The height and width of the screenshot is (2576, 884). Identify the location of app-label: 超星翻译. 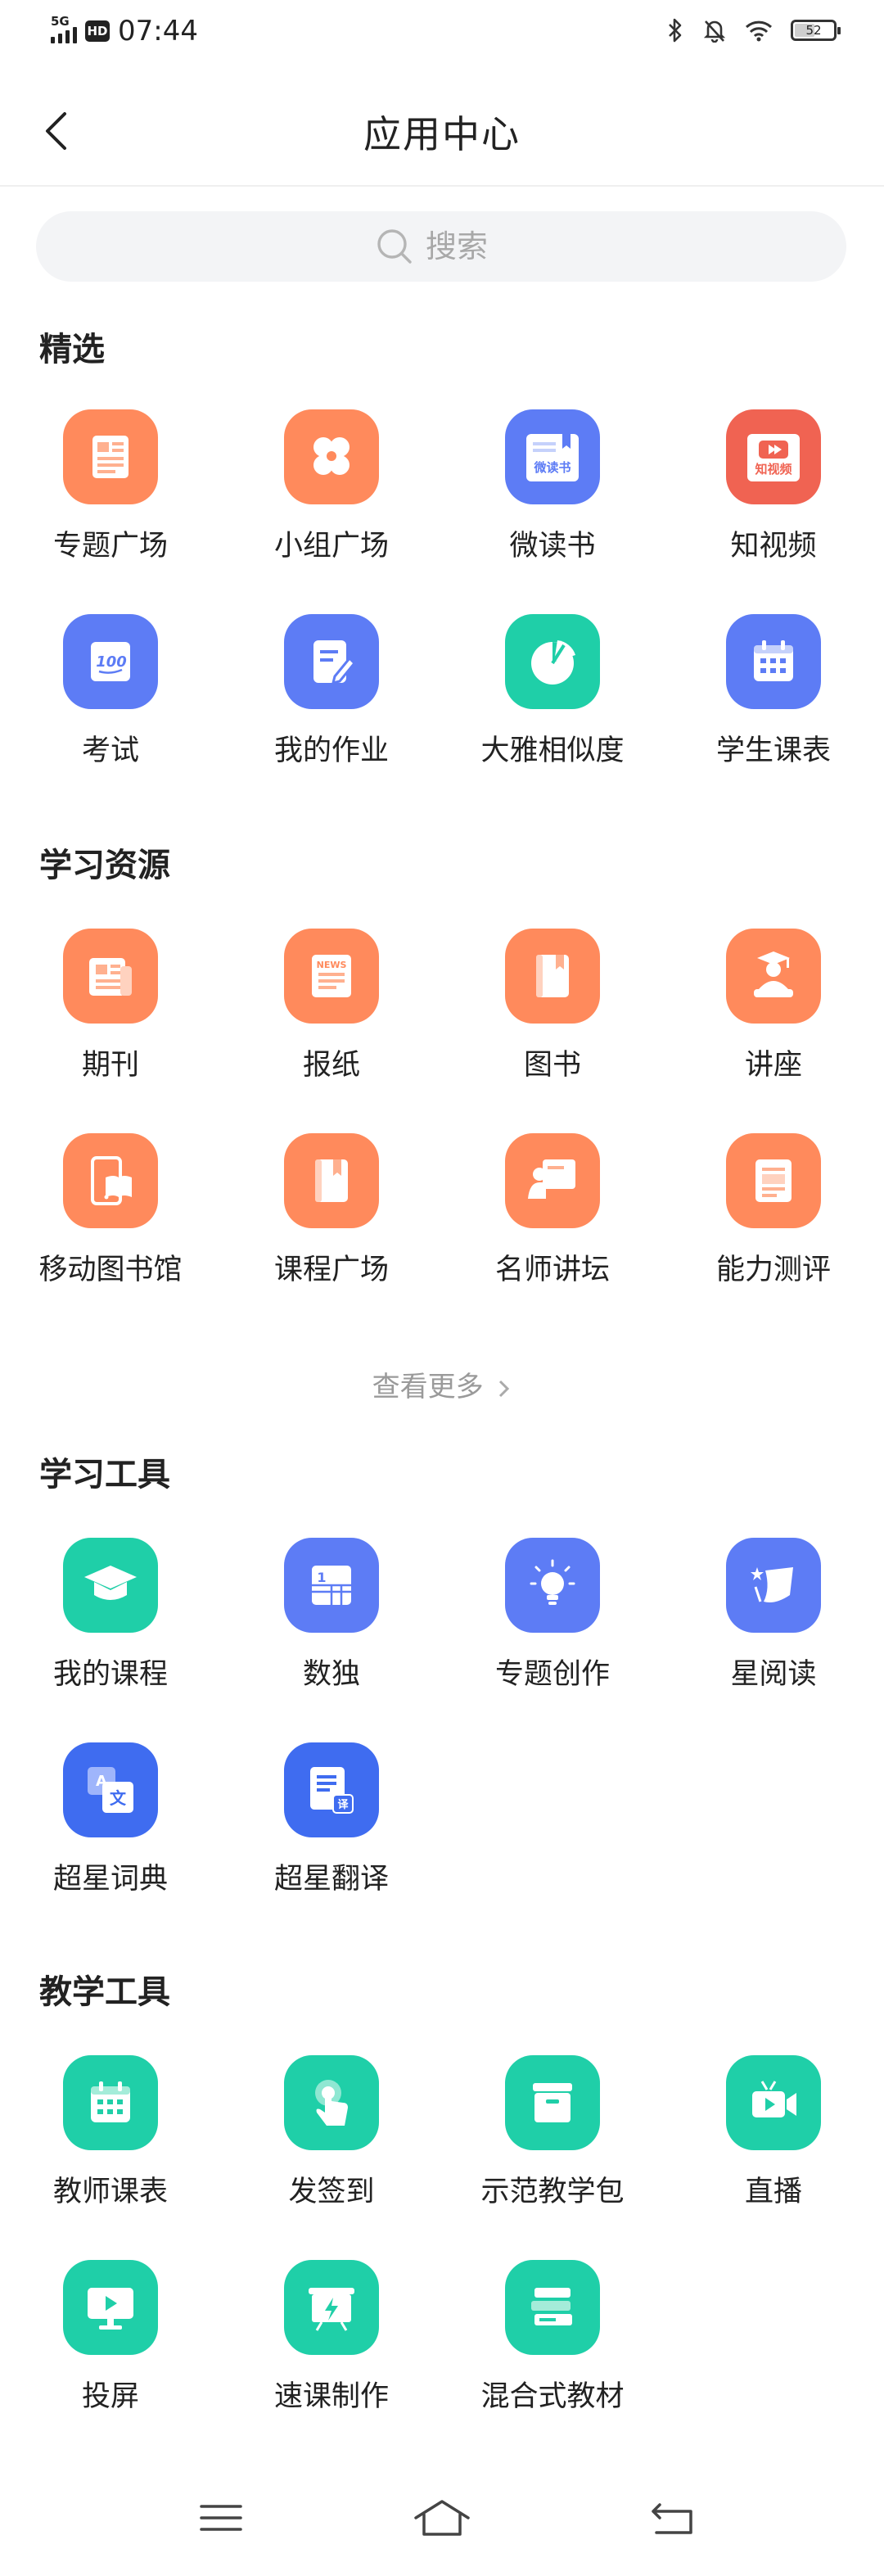
(331, 1879).